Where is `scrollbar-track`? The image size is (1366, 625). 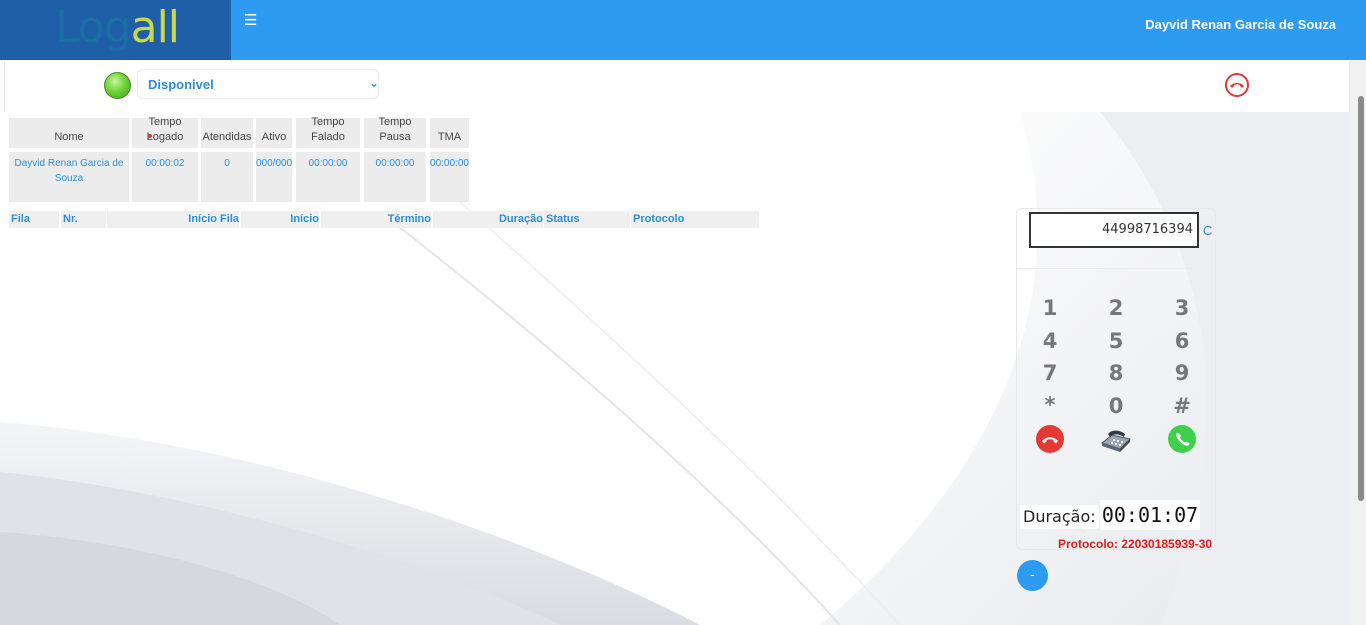
scrollbar-track is located at coordinates (1358, 342).